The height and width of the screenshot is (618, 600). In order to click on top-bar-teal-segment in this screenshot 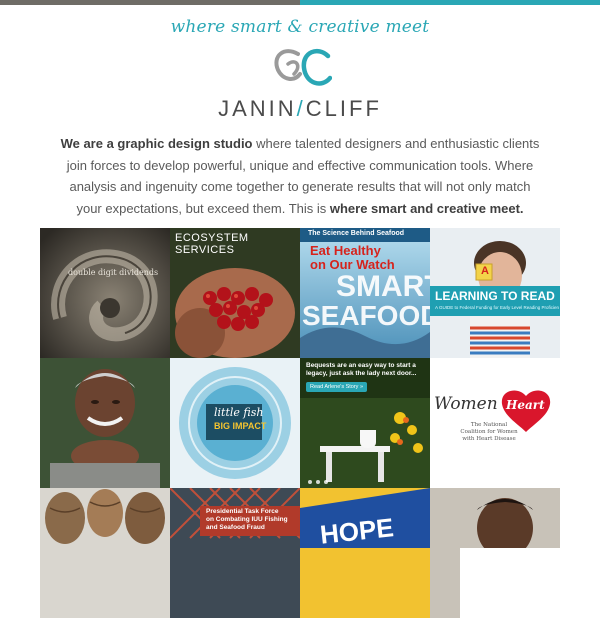, I will do `click(450, 2)`.